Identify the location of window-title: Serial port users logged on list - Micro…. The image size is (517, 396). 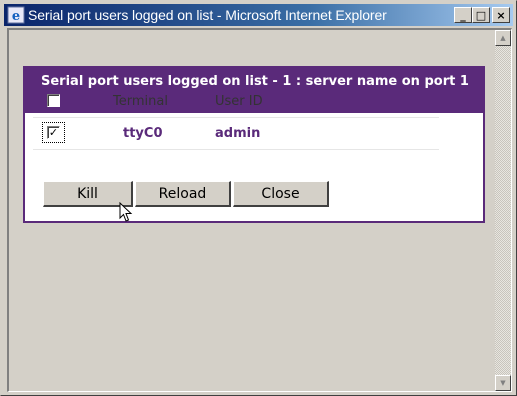
(207, 15).